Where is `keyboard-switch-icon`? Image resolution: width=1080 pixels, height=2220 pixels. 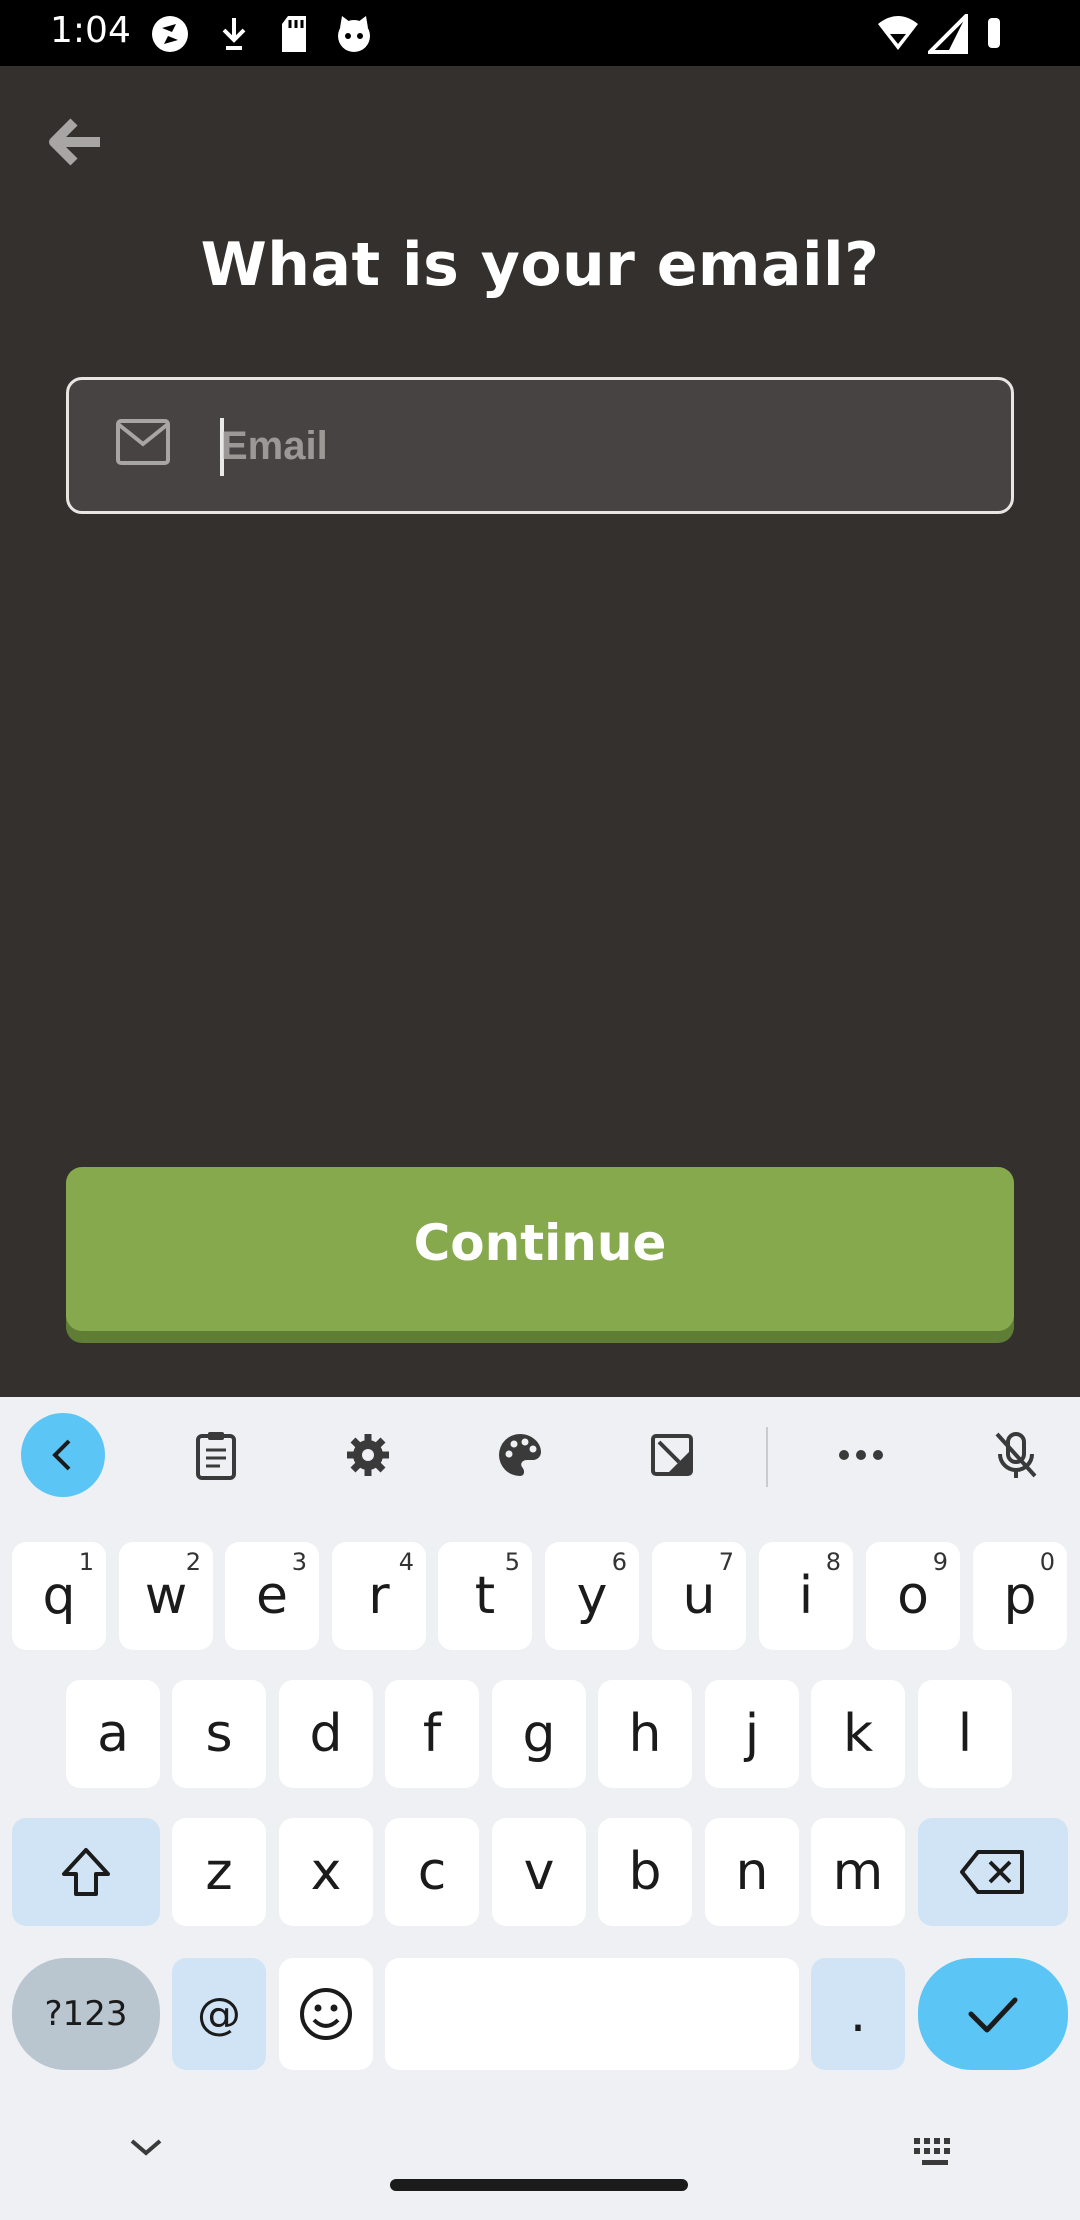 keyboard-switch-icon is located at coordinates (935, 2155).